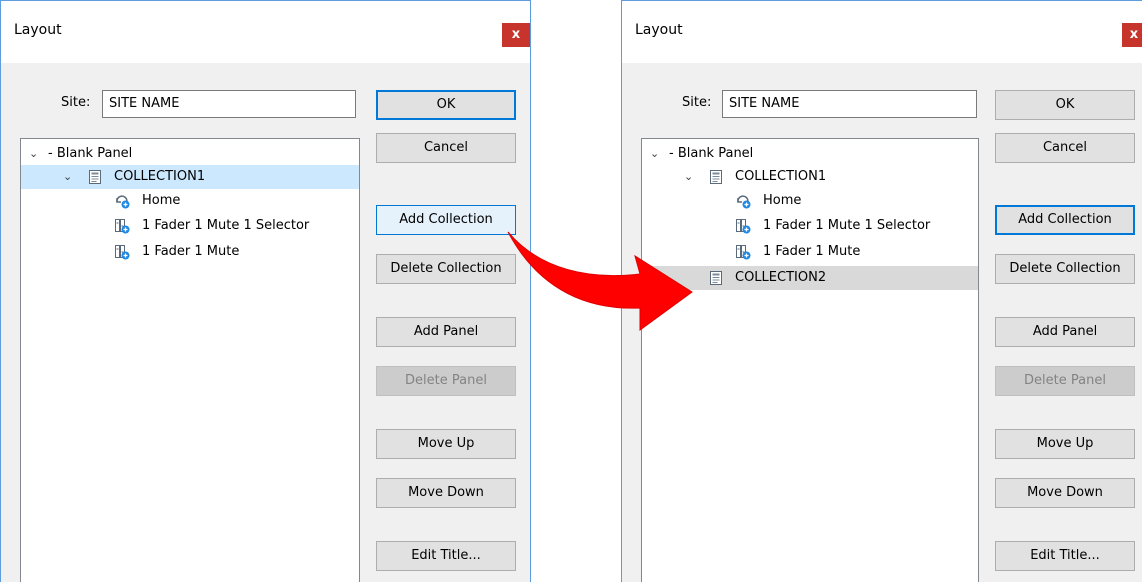 The image size is (1142, 582). I want to click on tree-item-panel-2: 1 Fader 1 Mute, so click(190, 252).